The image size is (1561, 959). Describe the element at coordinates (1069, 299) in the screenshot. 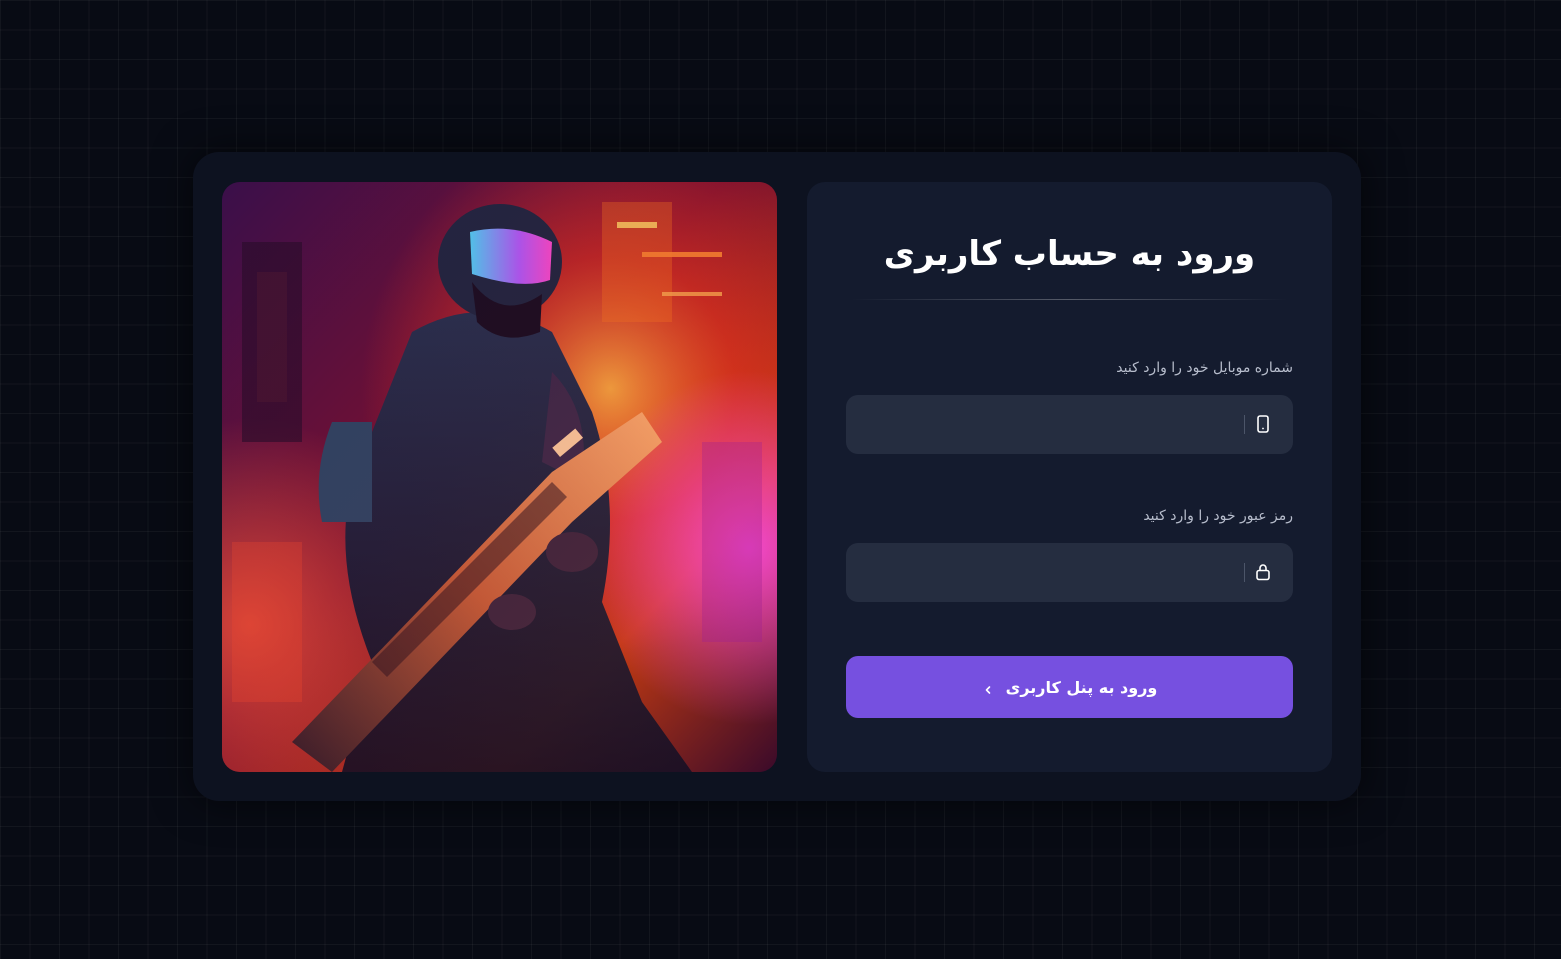

I see `title-divider` at that location.